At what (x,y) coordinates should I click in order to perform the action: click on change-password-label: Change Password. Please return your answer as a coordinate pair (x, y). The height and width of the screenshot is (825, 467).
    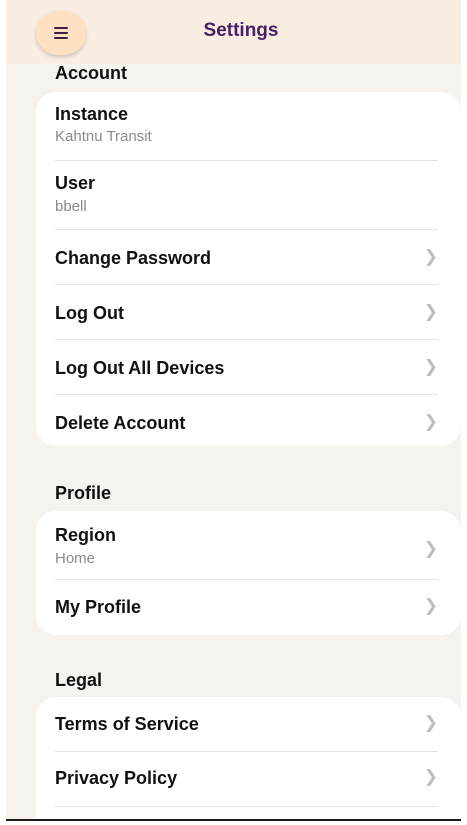
    Looking at the image, I should click on (133, 258).